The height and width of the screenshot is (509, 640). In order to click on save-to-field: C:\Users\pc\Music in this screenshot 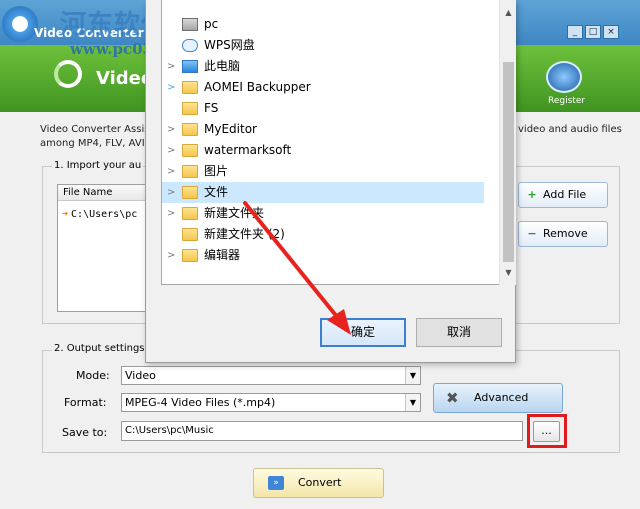, I will do `click(322, 431)`.